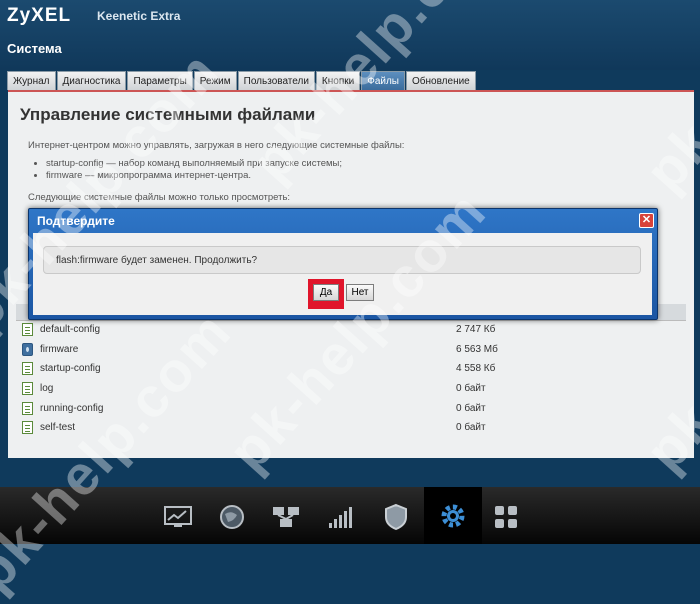 This screenshot has width=700, height=604. Describe the element at coordinates (91, 80) in the screenshot. I see `tab-diagnostics: Диагностика` at that location.